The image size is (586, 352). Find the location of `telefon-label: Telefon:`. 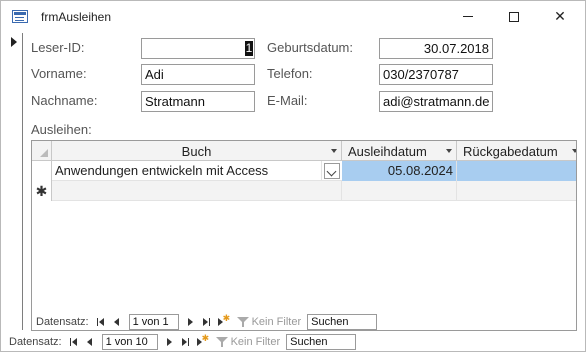

telefon-label: Telefon: is located at coordinates (290, 73).